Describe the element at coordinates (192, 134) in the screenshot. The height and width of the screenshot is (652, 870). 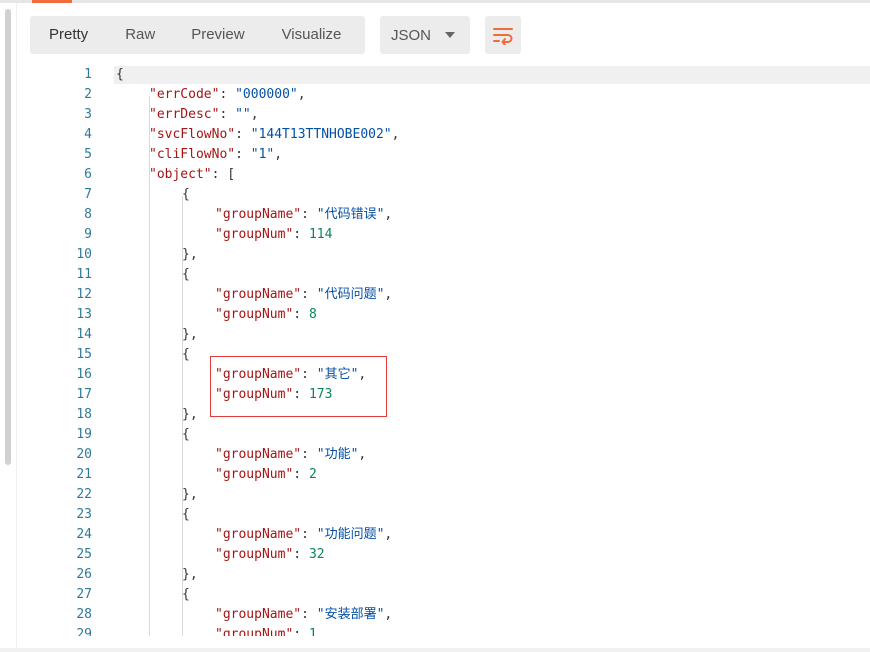
I see `json-key: "svcFlowNo"` at that location.